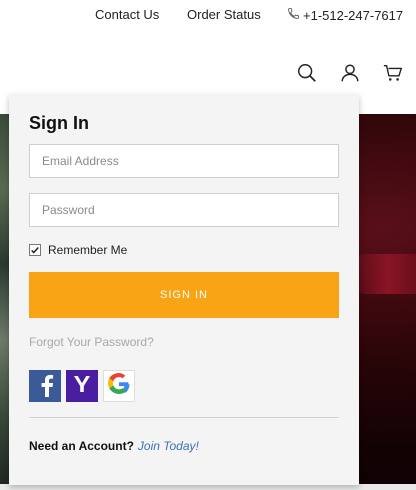  Describe the element at coordinates (184, 417) in the screenshot. I see `divider` at that location.